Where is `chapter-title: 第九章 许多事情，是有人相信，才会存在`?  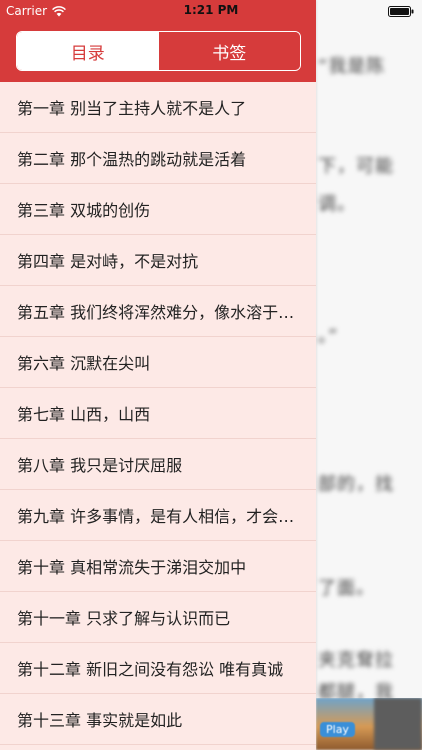 chapter-title: 第九章 许多事情，是有人相信，才会存在 is located at coordinates (160, 516).